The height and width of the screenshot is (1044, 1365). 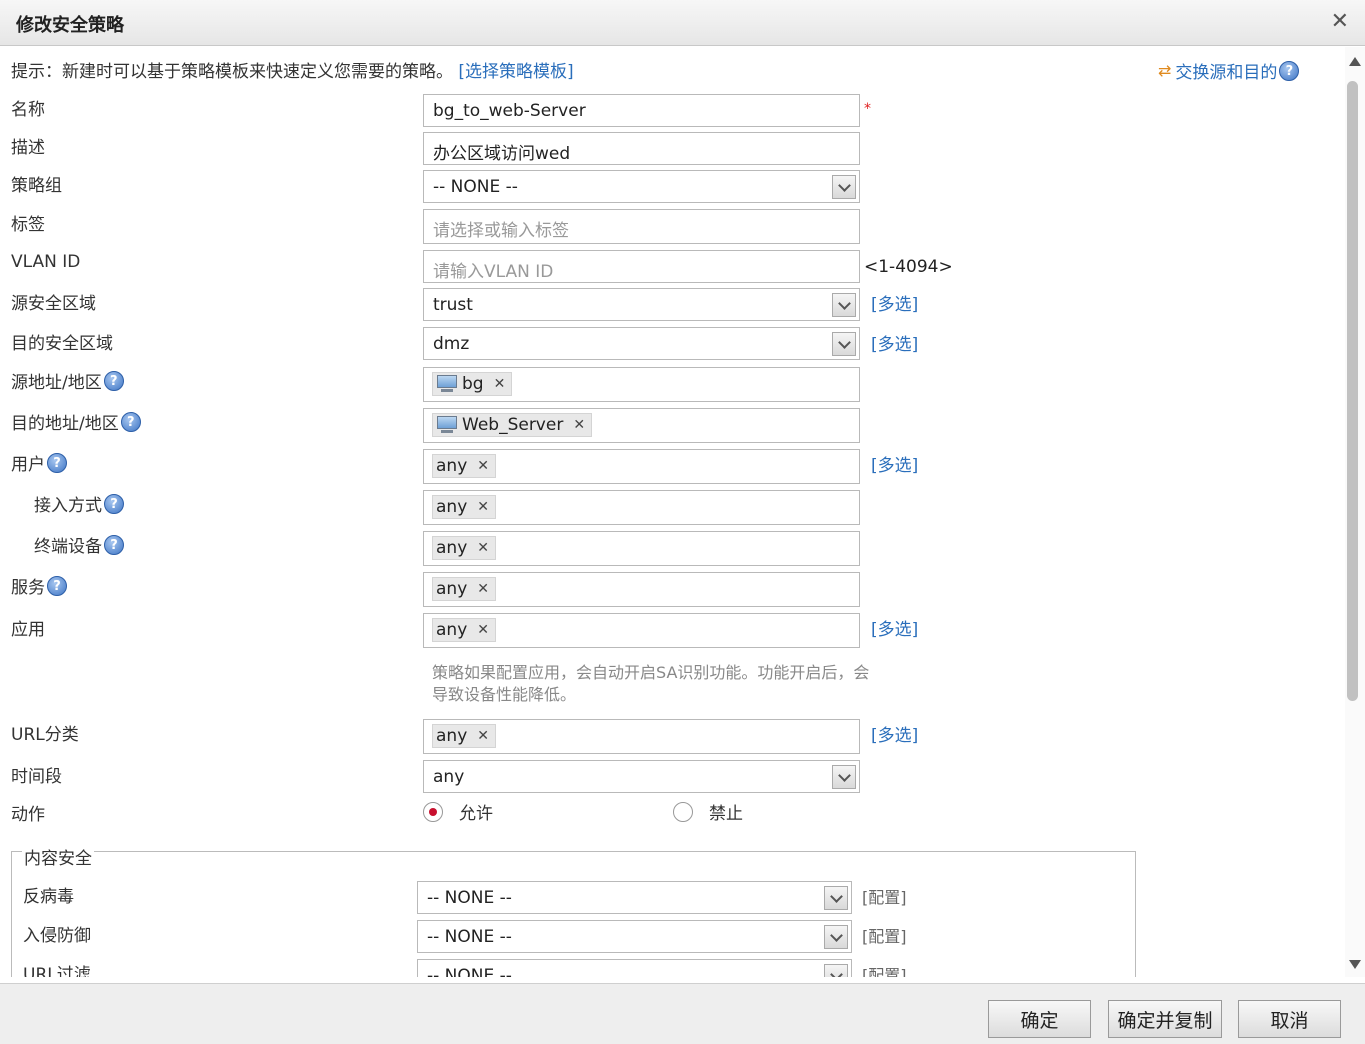 I want to click on ips-select: -- NONE --, so click(x=634, y=936).